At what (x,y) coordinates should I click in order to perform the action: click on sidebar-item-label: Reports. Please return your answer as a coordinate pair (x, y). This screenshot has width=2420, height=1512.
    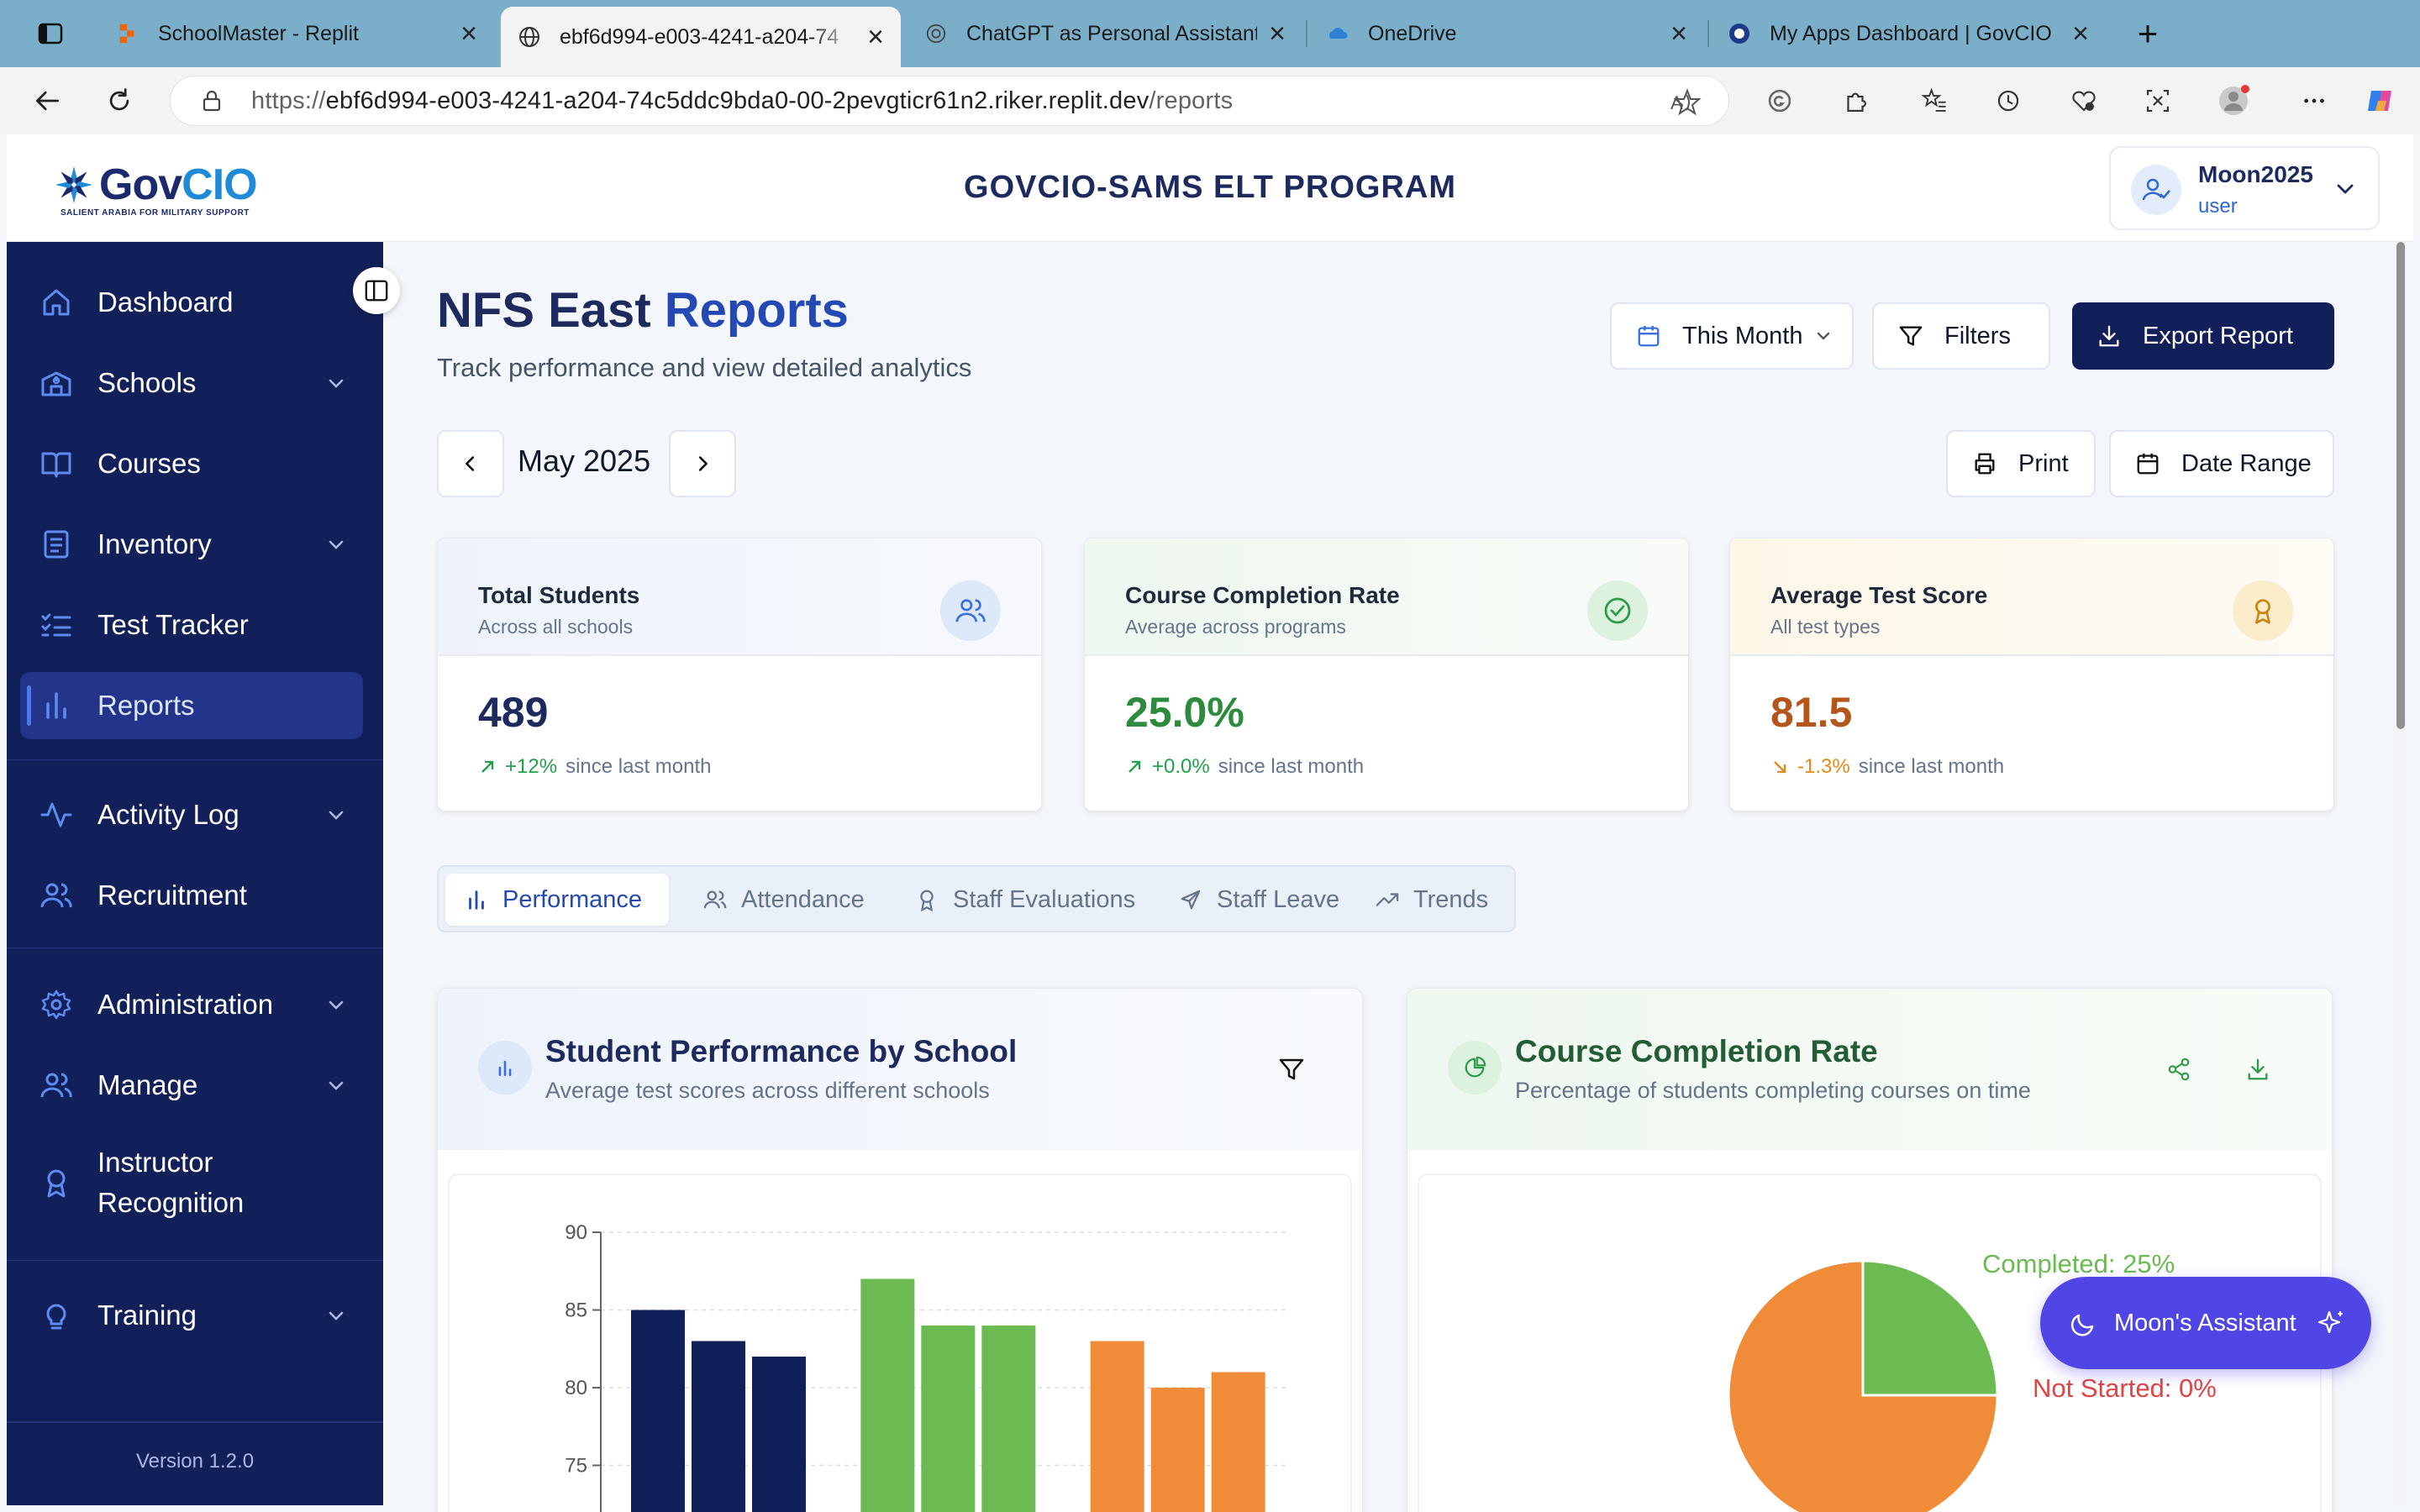
    Looking at the image, I should click on (146, 705).